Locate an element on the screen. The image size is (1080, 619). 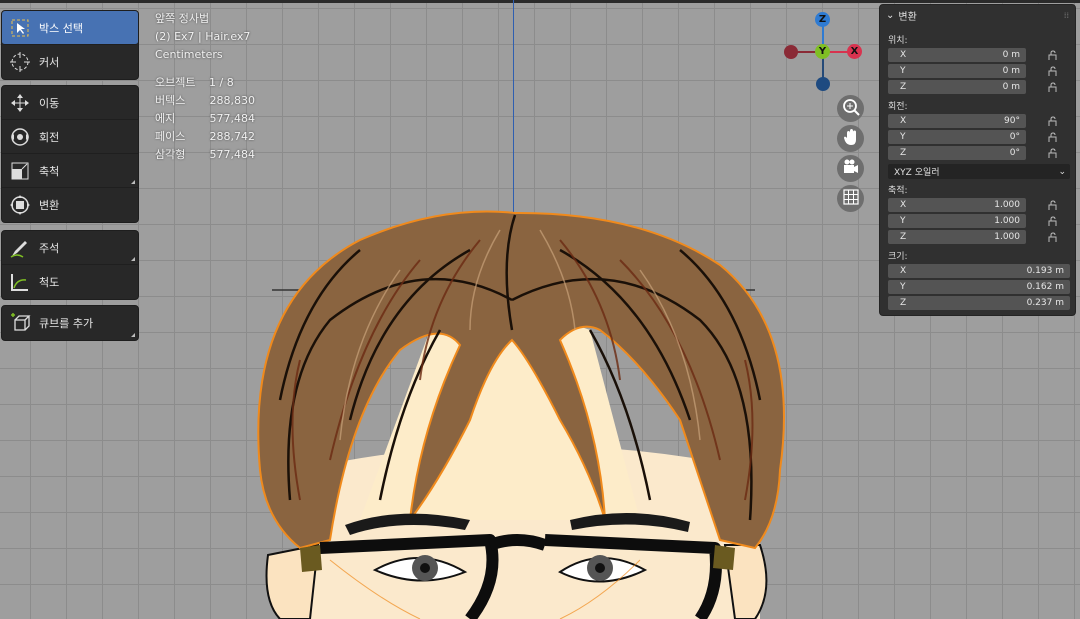
grid-icon is located at coordinates (851, 199).